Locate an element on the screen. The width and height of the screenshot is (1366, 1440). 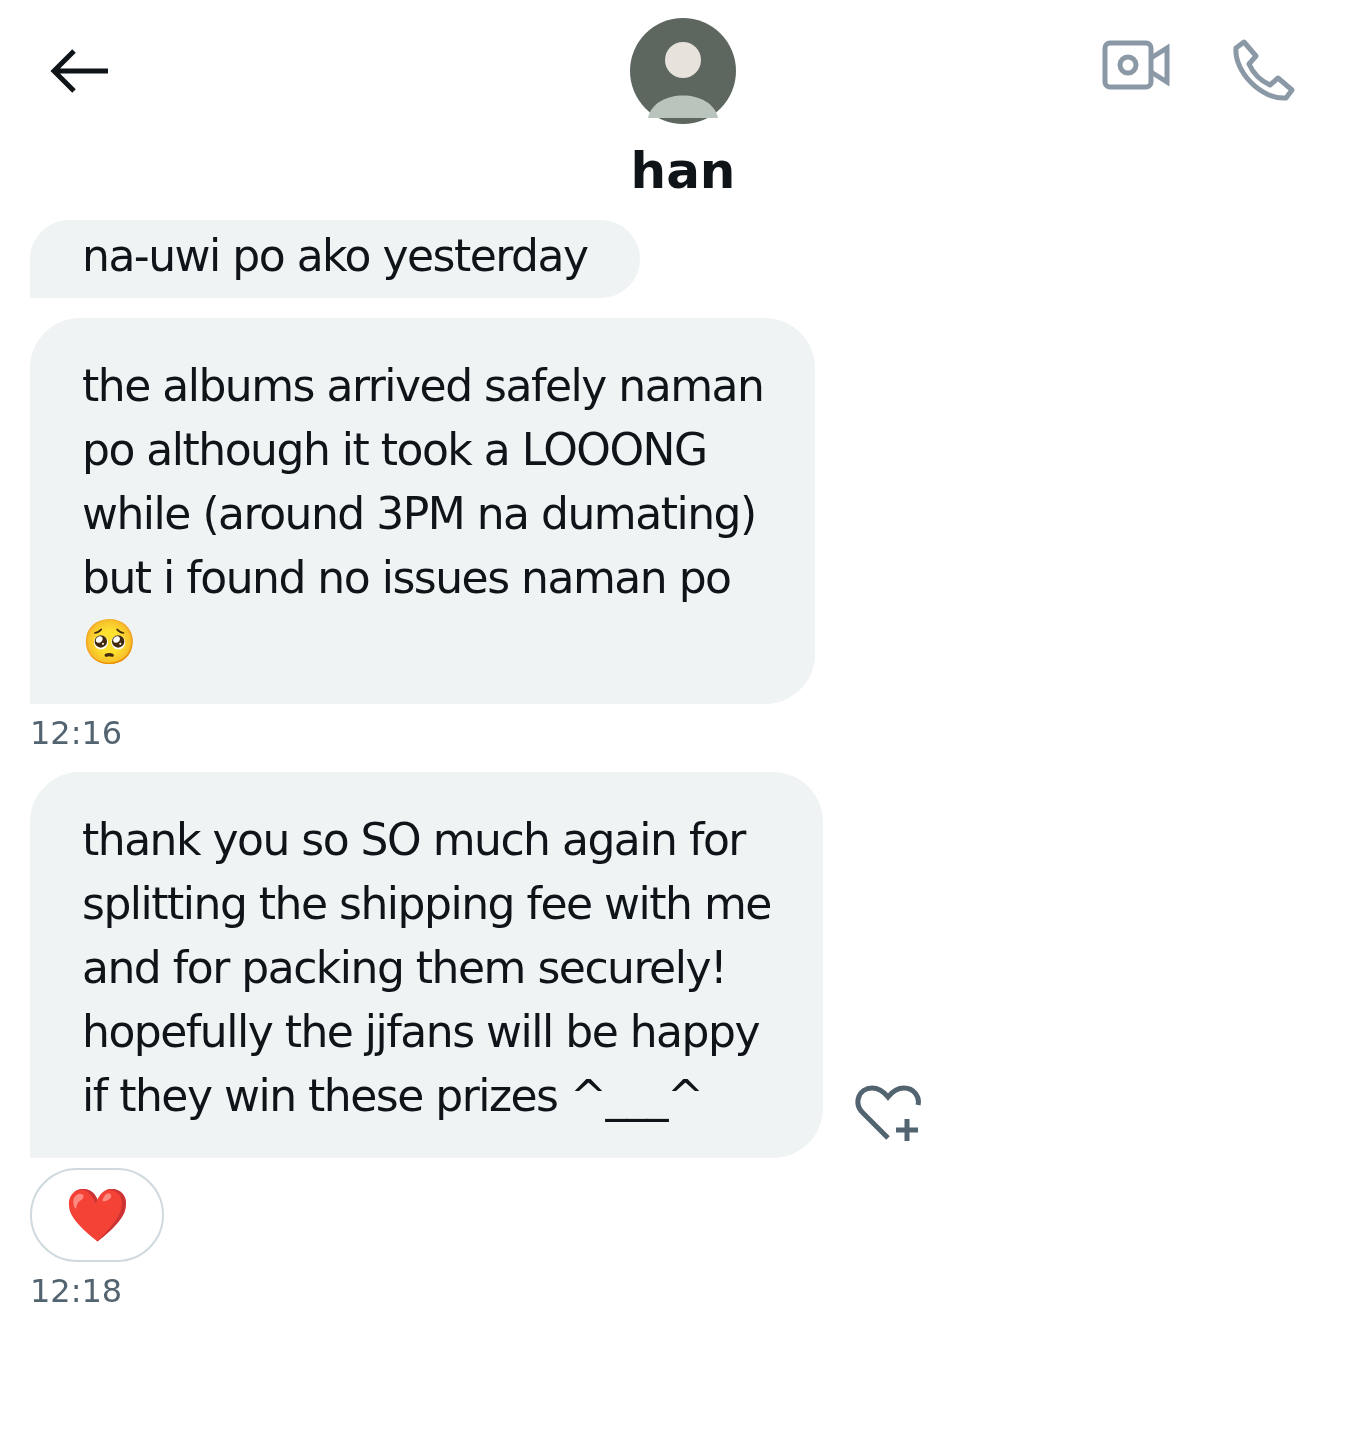
video-call-icon is located at coordinates (1136, 65).